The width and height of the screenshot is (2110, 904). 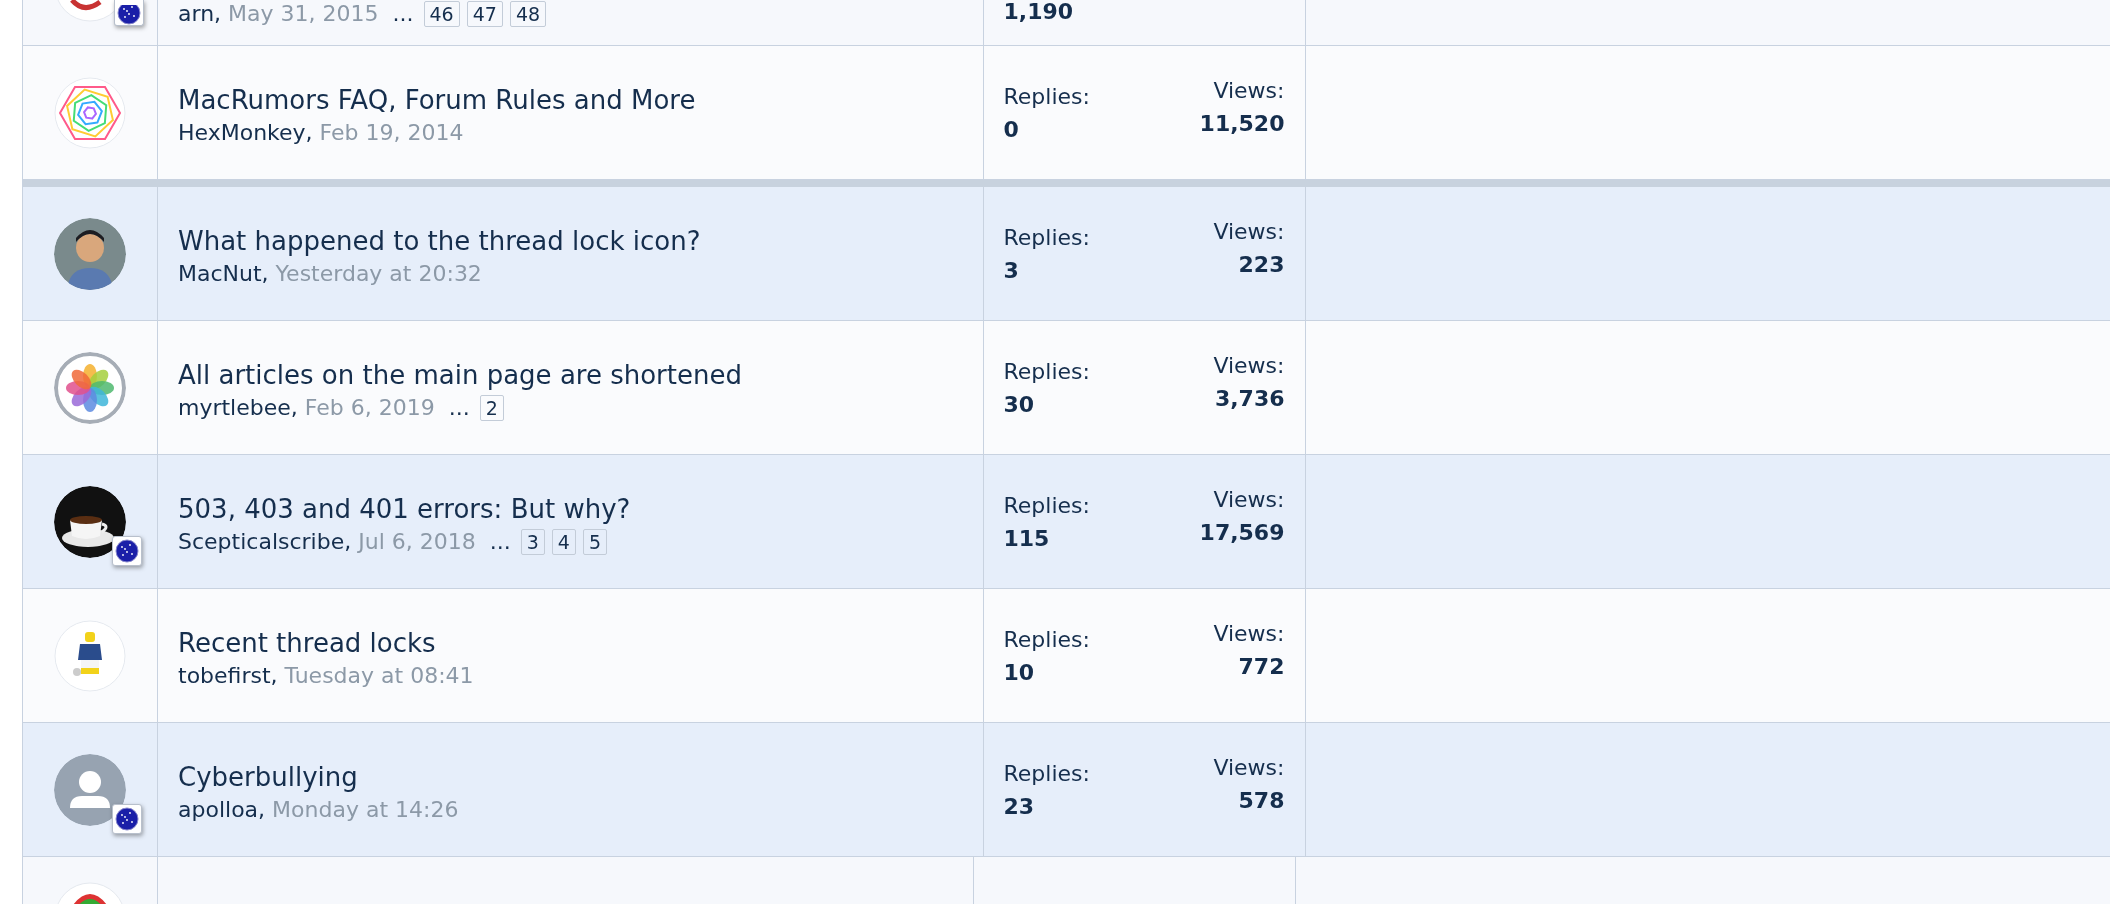 What do you see at coordinates (1038, 12) in the screenshot?
I see `replies-count: 1,190` at bounding box center [1038, 12].